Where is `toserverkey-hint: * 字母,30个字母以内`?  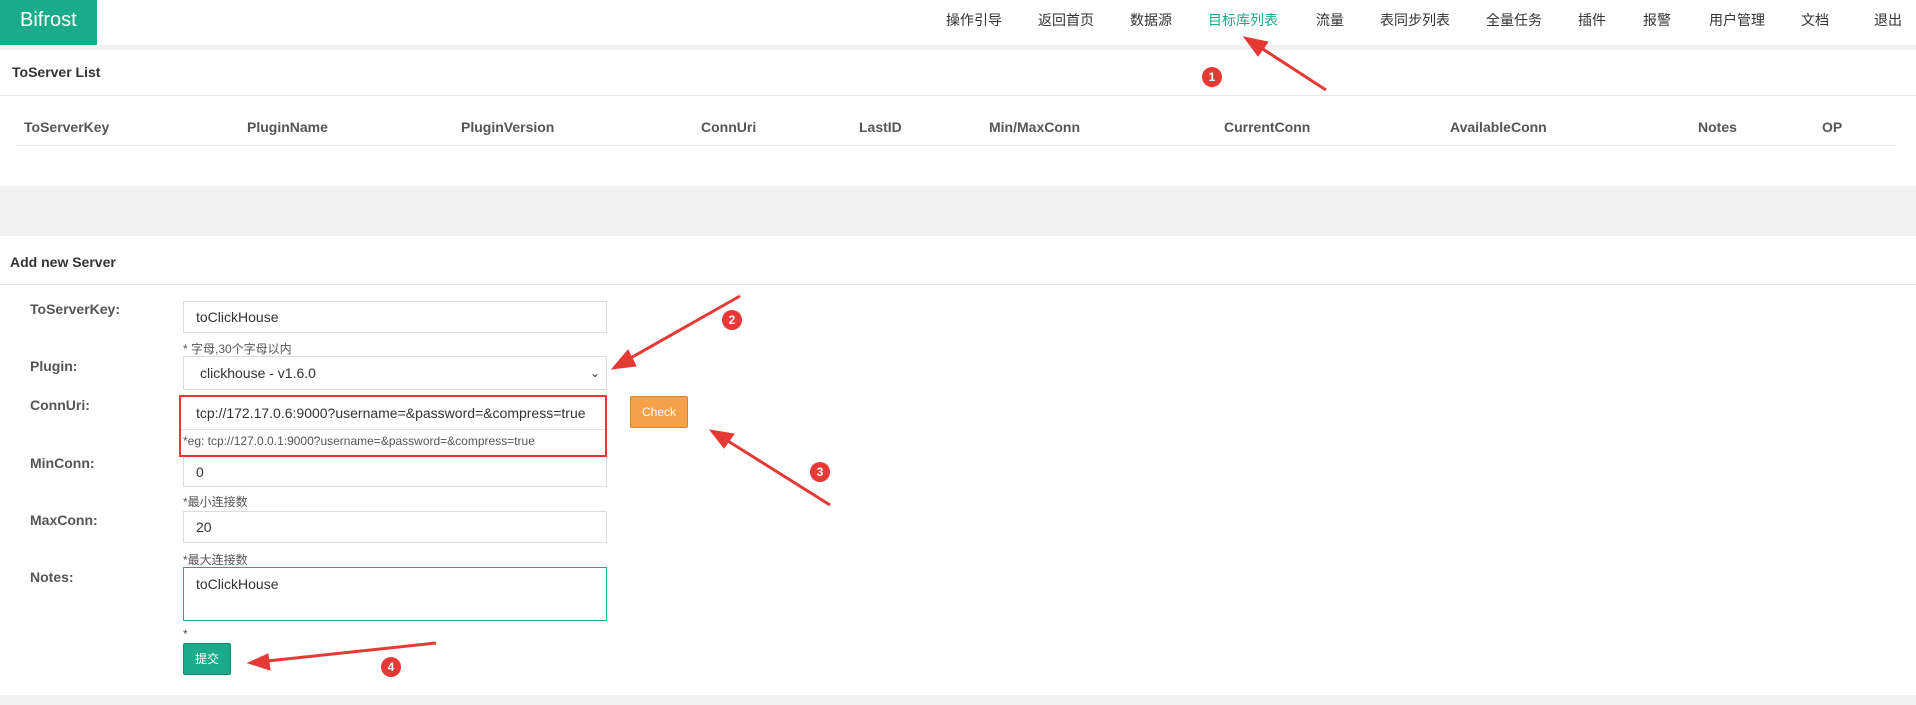
toserverkey-hint: * 字母,30个字母以内 is located at coordinates (237, 349).